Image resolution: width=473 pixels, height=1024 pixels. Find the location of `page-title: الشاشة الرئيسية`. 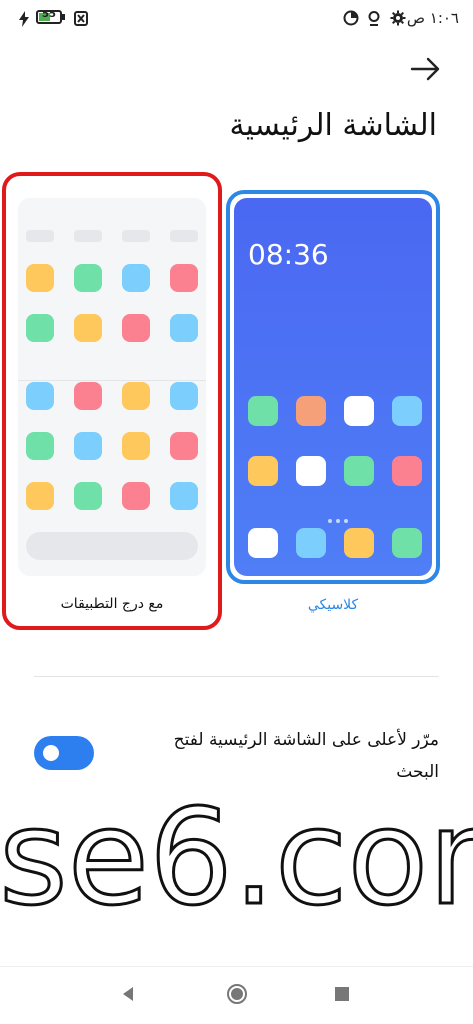

page-title: الشاشة الرئيسية is located at coordinates (333, 125).